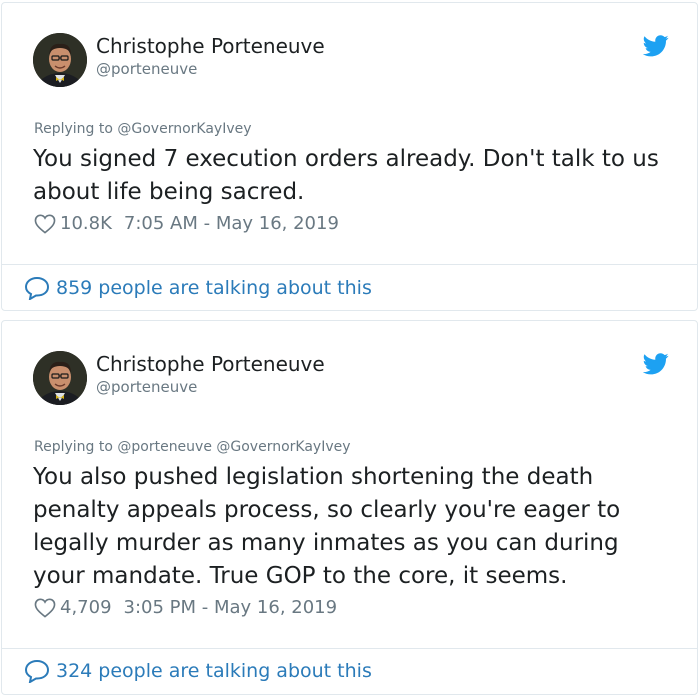  What do you see at coordinates (192, 447) in the screenshot?
I see `replying-to: Replying to @porteneuve @GovernorKayIvey` at bounding box center [192, 447].